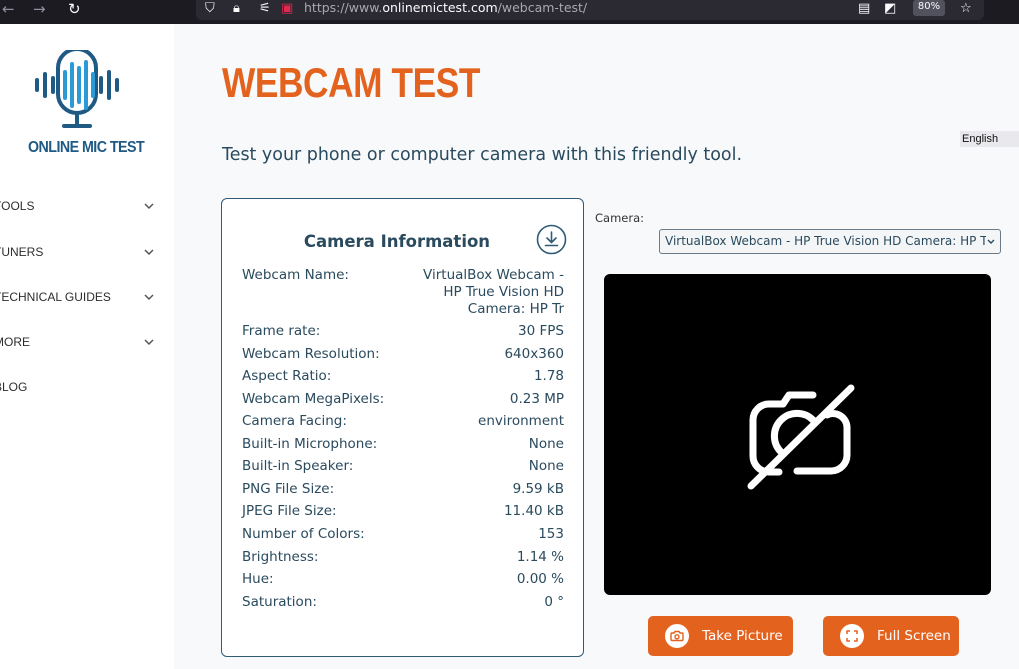 The width and height of the screenshot is (1019, 669). I want to click on info-label: Frame rate:, so click(281, 331).